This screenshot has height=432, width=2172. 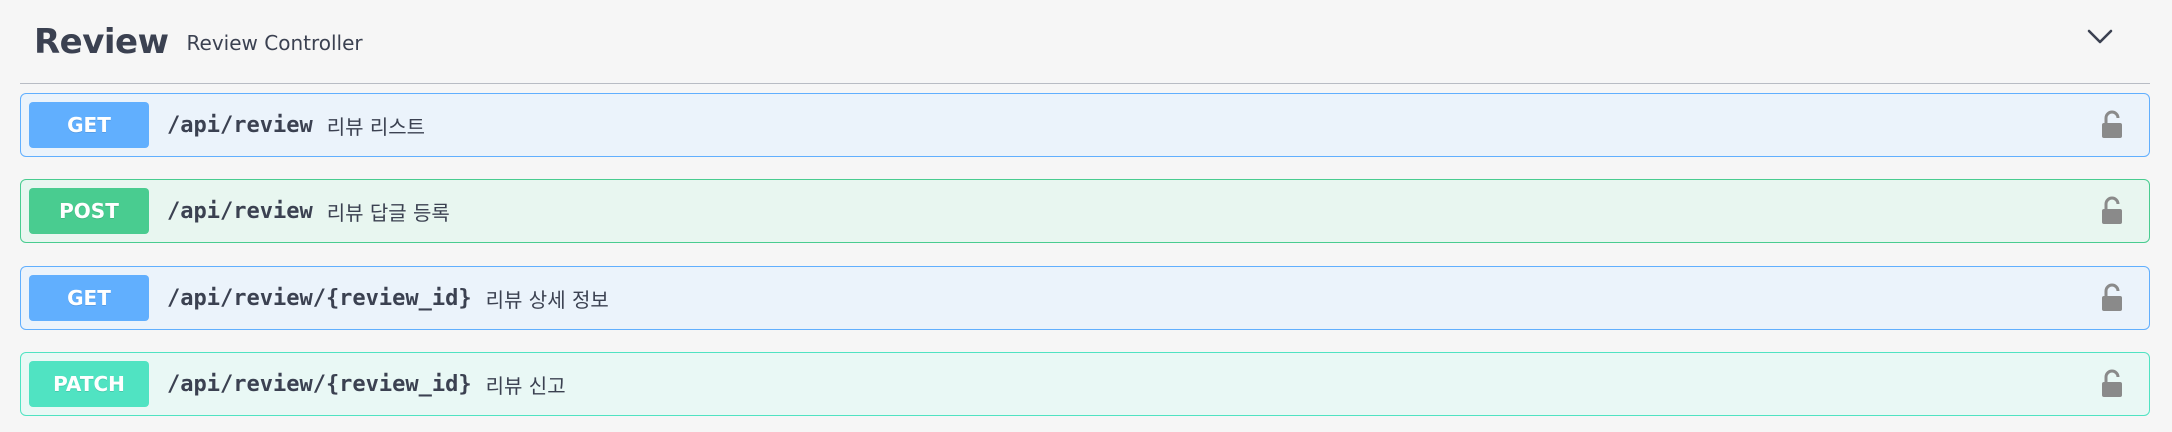 What do you see at coordinates (1085, 384) in the screenshot?
I see `operation-patch-review-report: PATCH /api/review/{review_id} 리뷰 신고` at bounding box center [1085, 384].